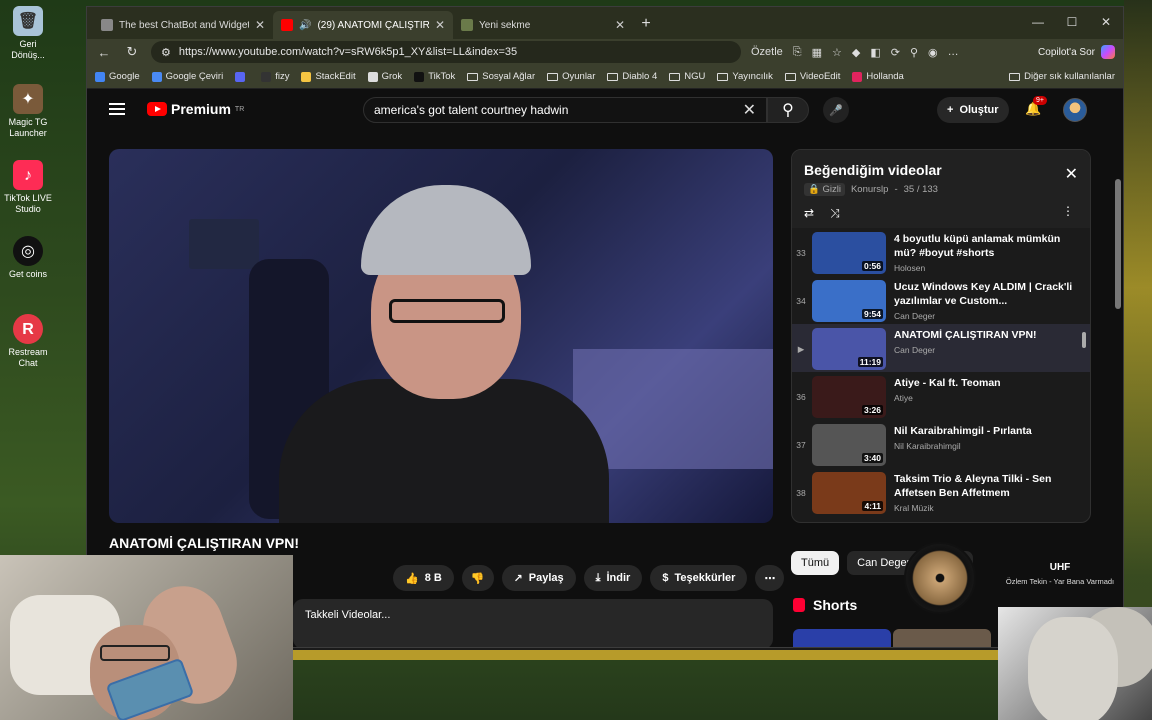  What do you see at coordinates (501, 76) in the screenshot?
I see `bookmark-item: Sosyal Ağlar` at bounding box center [501, 76].